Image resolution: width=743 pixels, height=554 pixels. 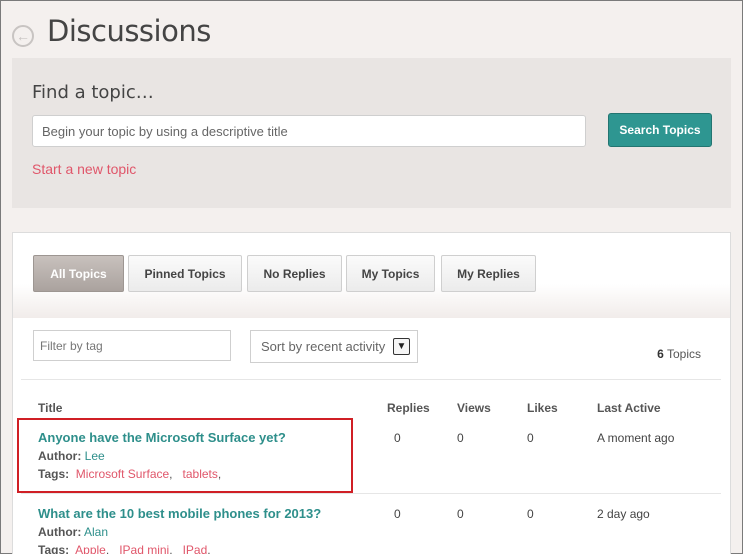 I want to click on sort-select-value: Sort by recent activity, so click(x=323, y=346).